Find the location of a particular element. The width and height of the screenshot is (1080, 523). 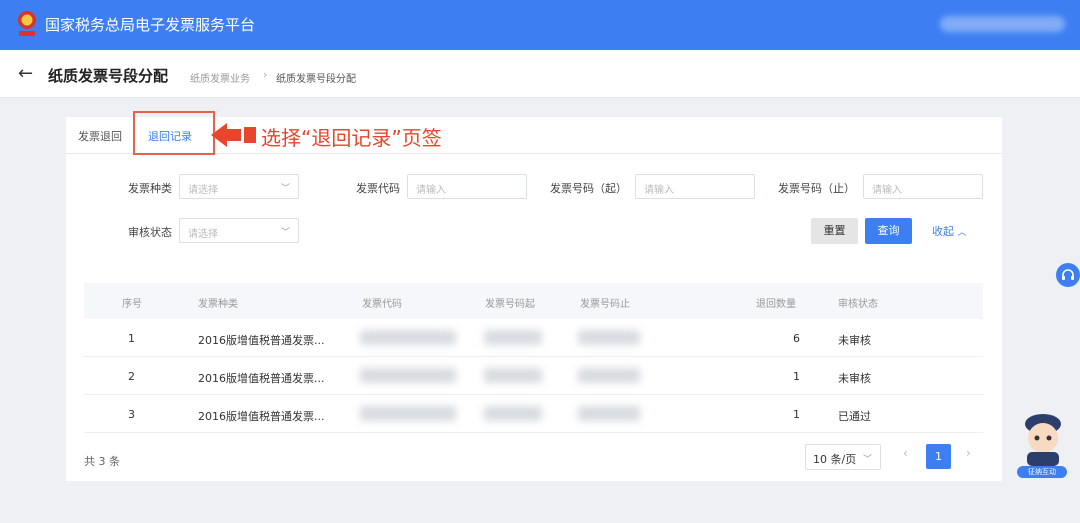

user-info-blurred is located at coordinates (1002, 24).